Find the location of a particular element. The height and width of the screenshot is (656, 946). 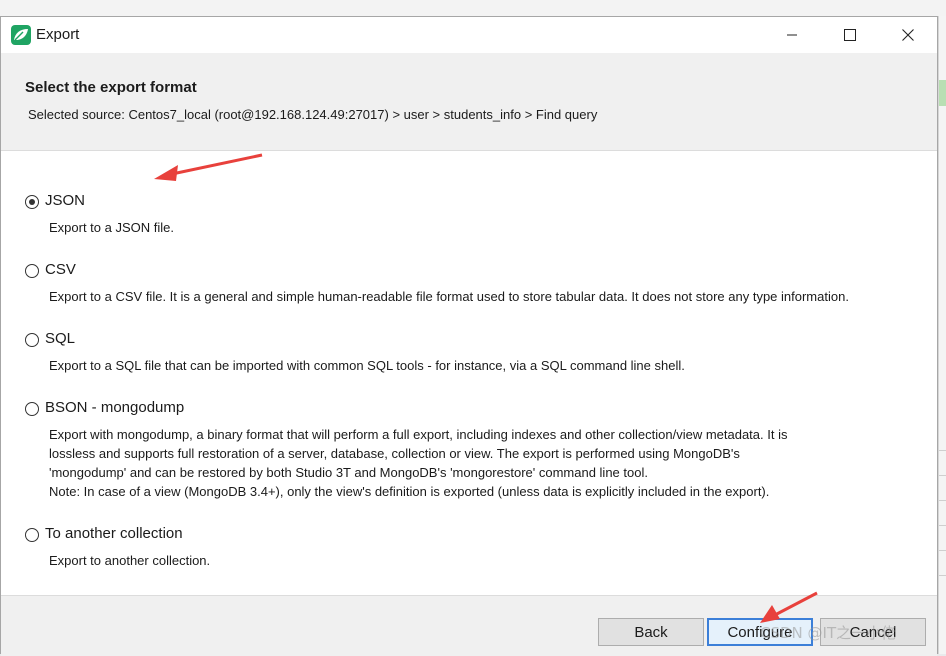

close-icon is located at coordinates (908, 35).